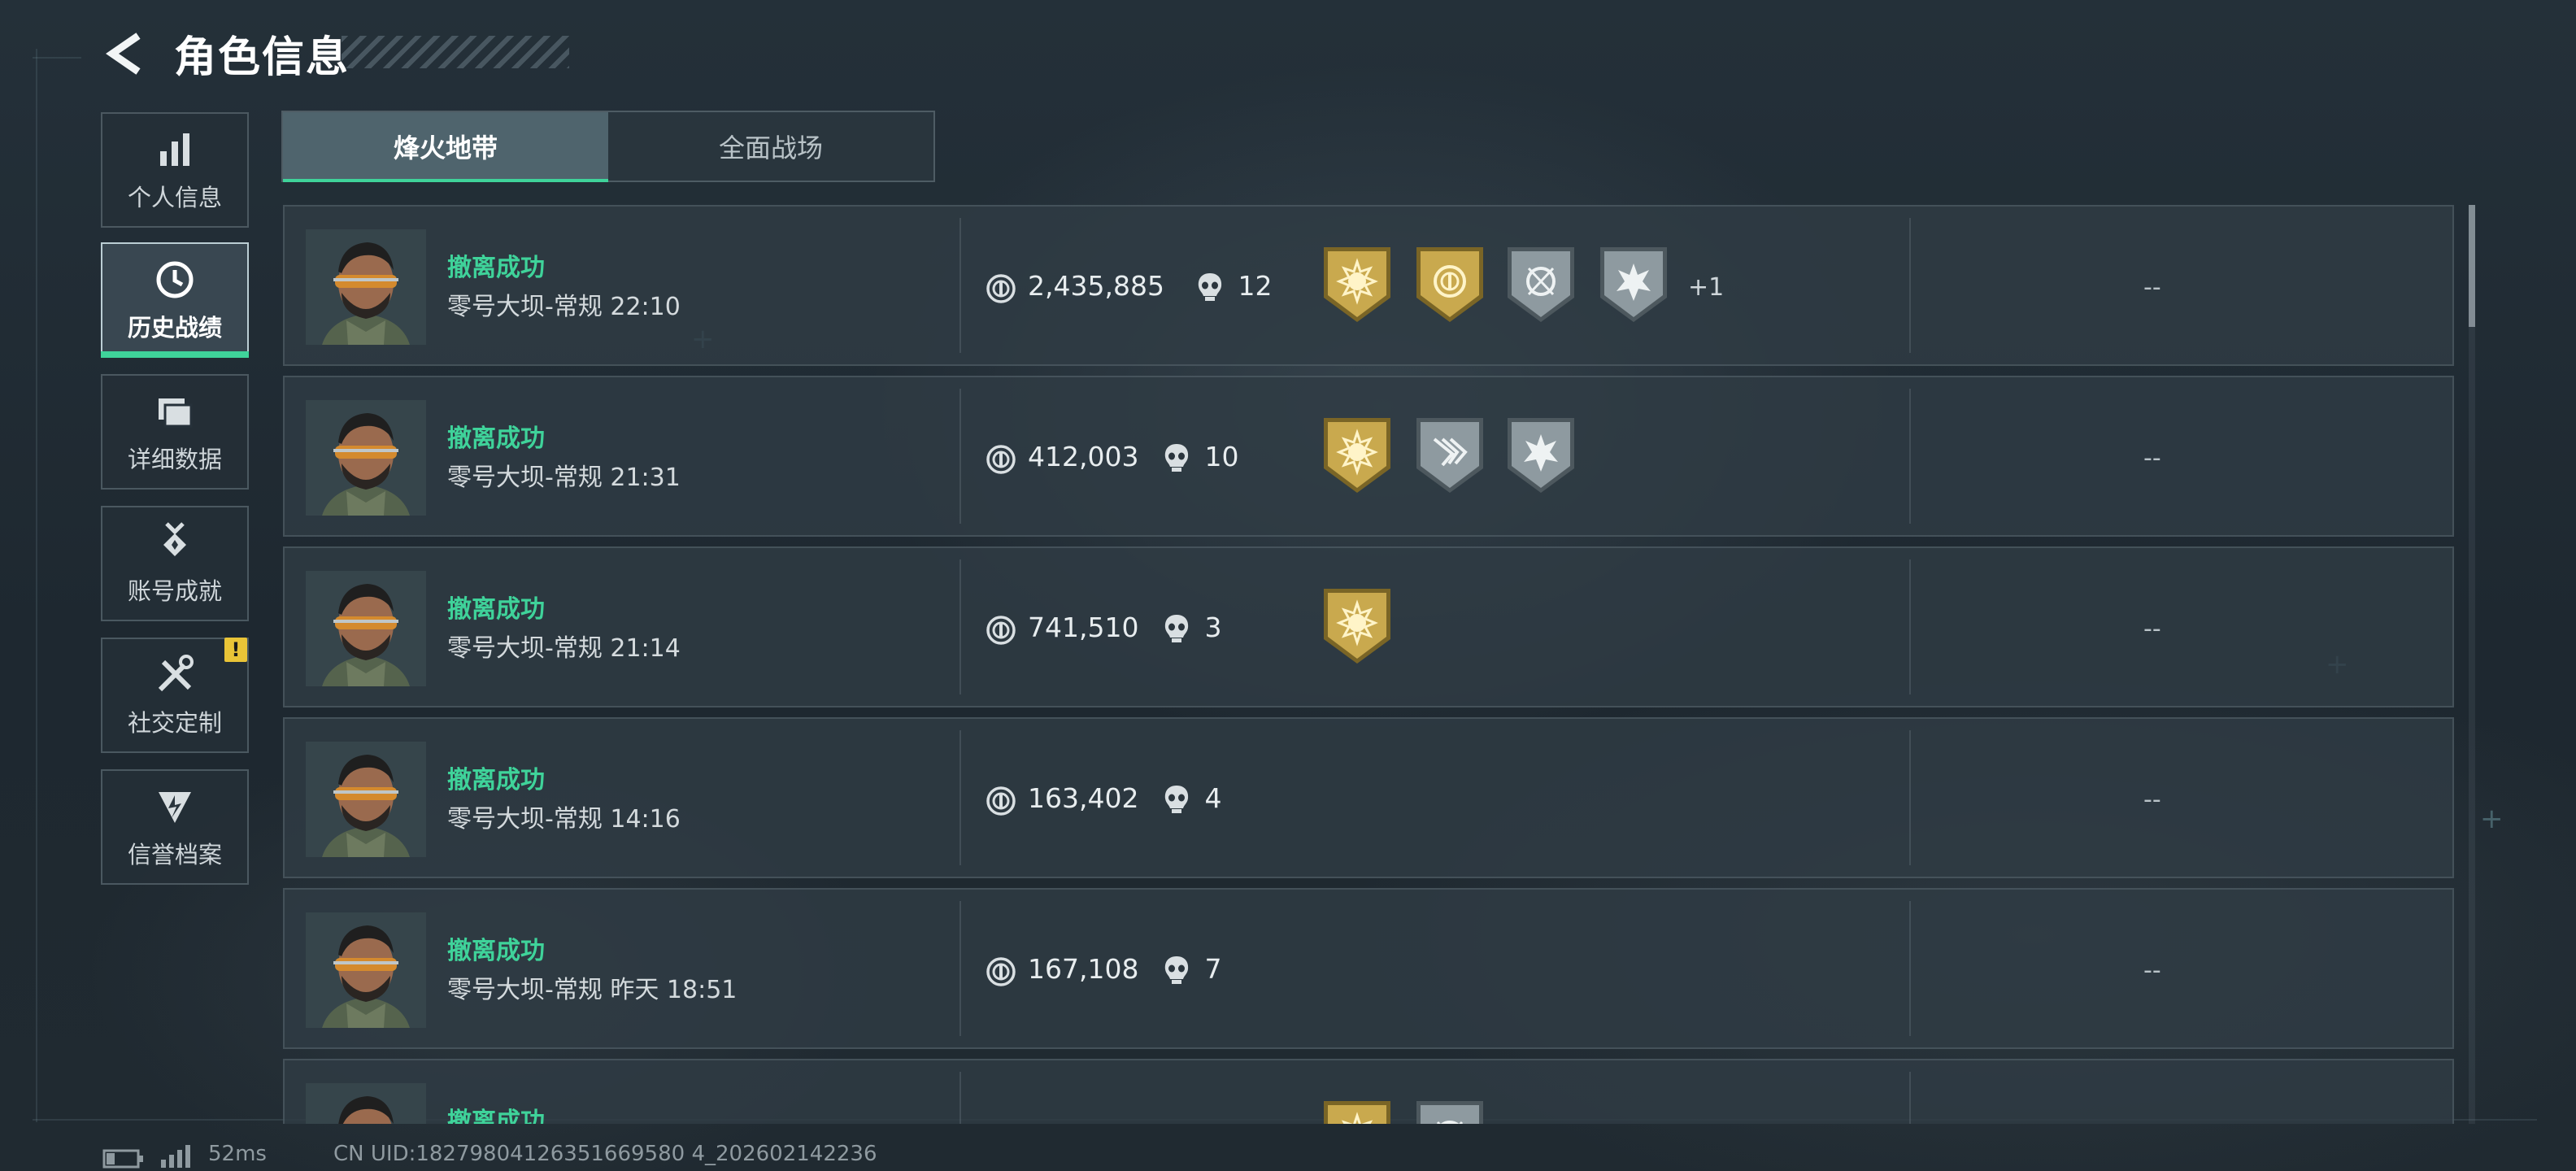  What do you see at coordinates (174, 198) in the screenshot?
I see `sidebar-item-label: 个人信息` at bounding box center [174, 198].